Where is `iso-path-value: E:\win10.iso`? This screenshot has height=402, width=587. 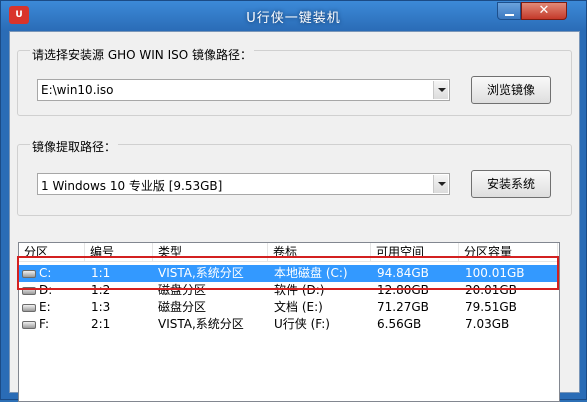
iso-path-value: E:\win10.iso is located at coordinates (77, 90).